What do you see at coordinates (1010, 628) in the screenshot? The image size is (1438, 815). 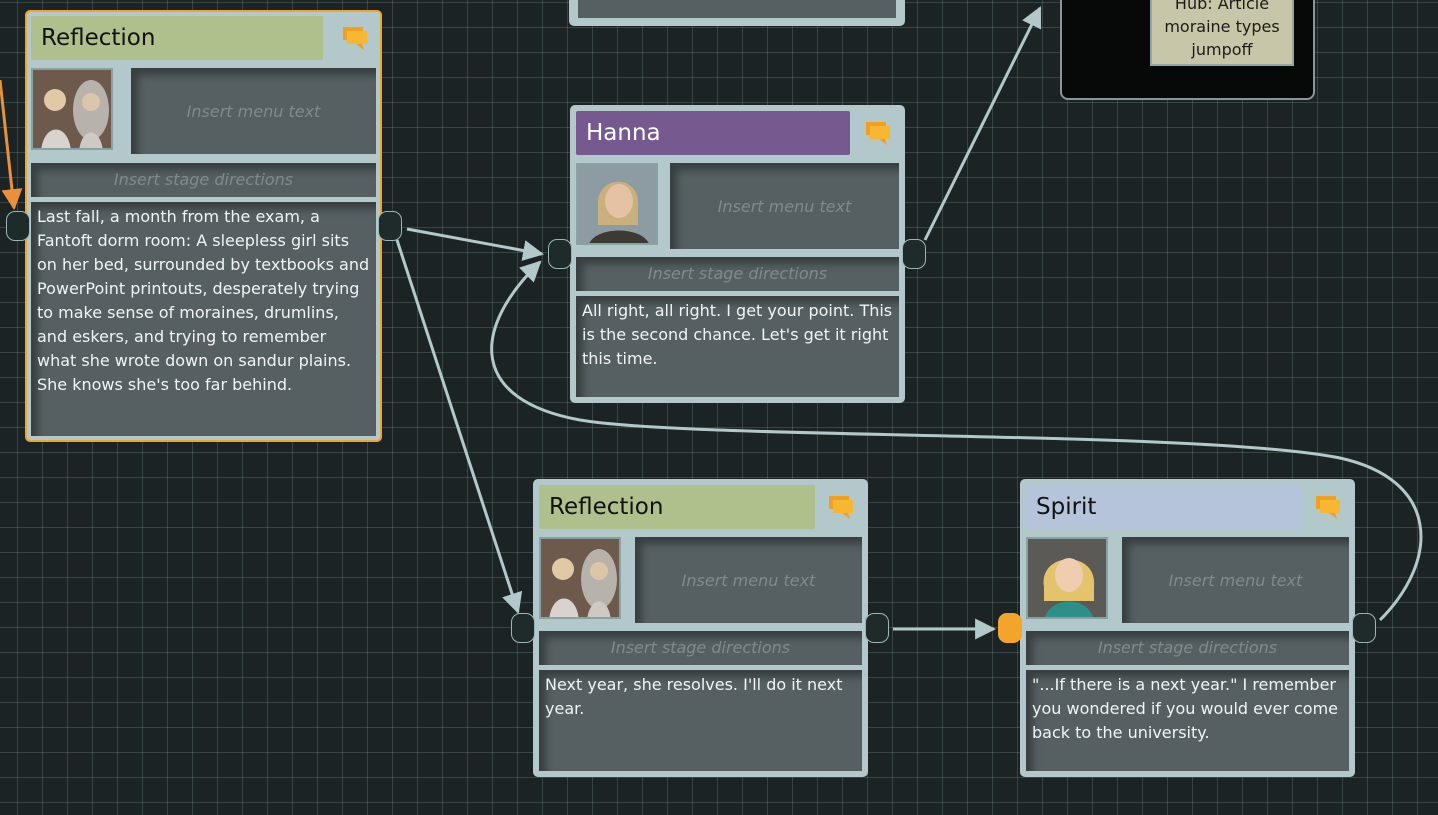 I see `input-pin-active` at bounding box center [1010, 628].